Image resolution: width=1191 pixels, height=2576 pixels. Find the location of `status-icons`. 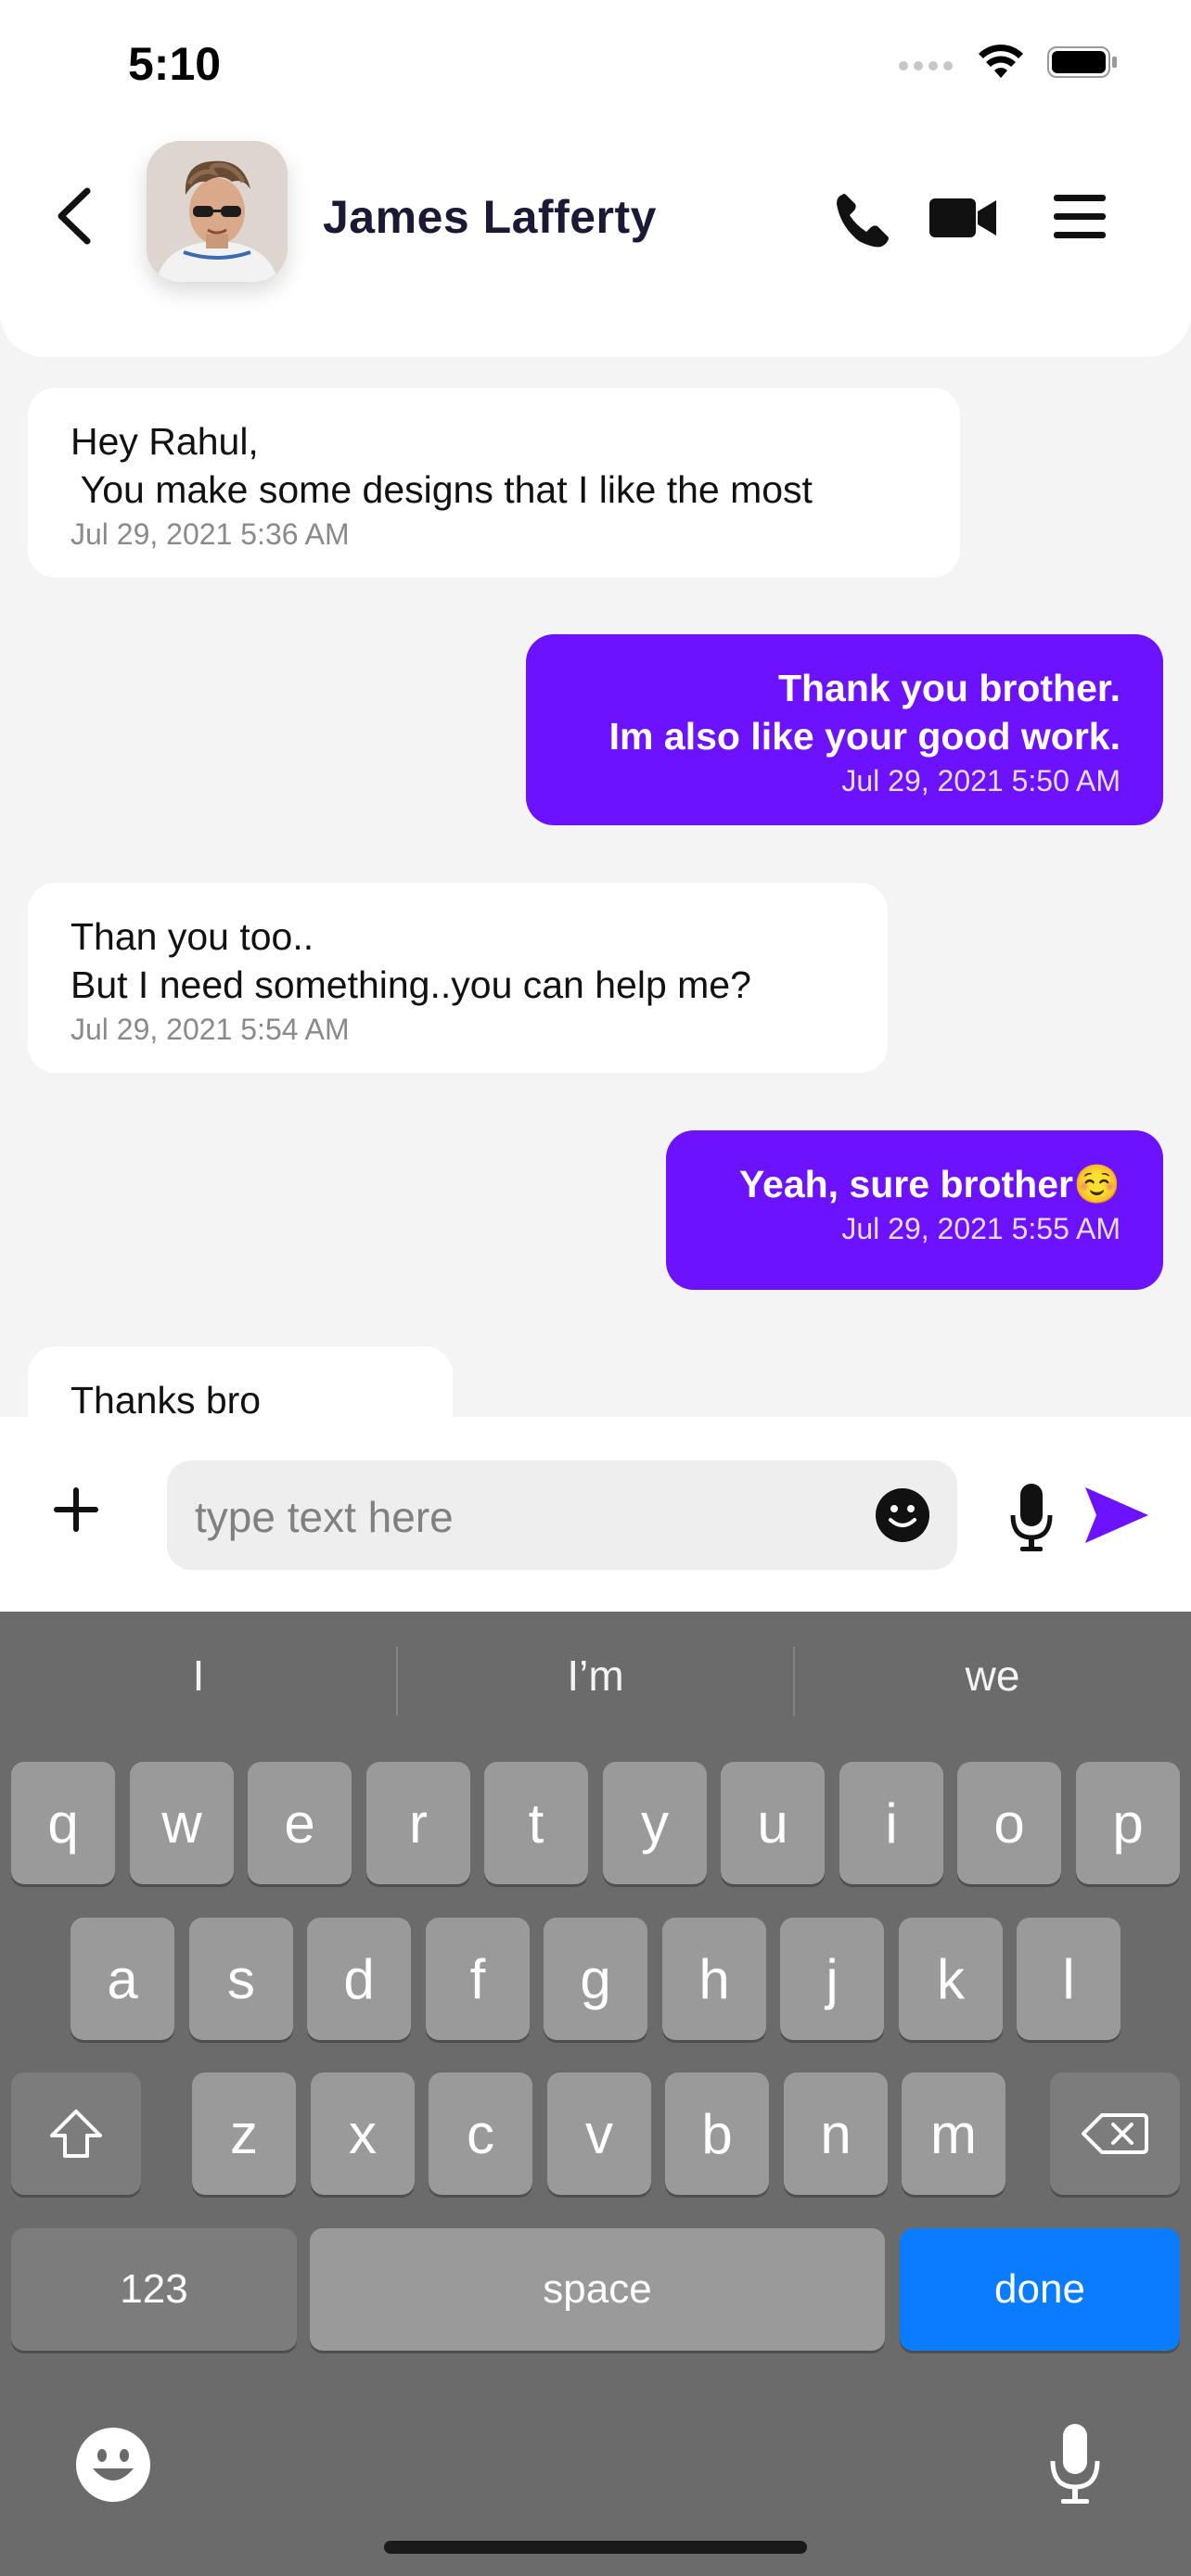

status-icons is located at coordinates (1008, 62).